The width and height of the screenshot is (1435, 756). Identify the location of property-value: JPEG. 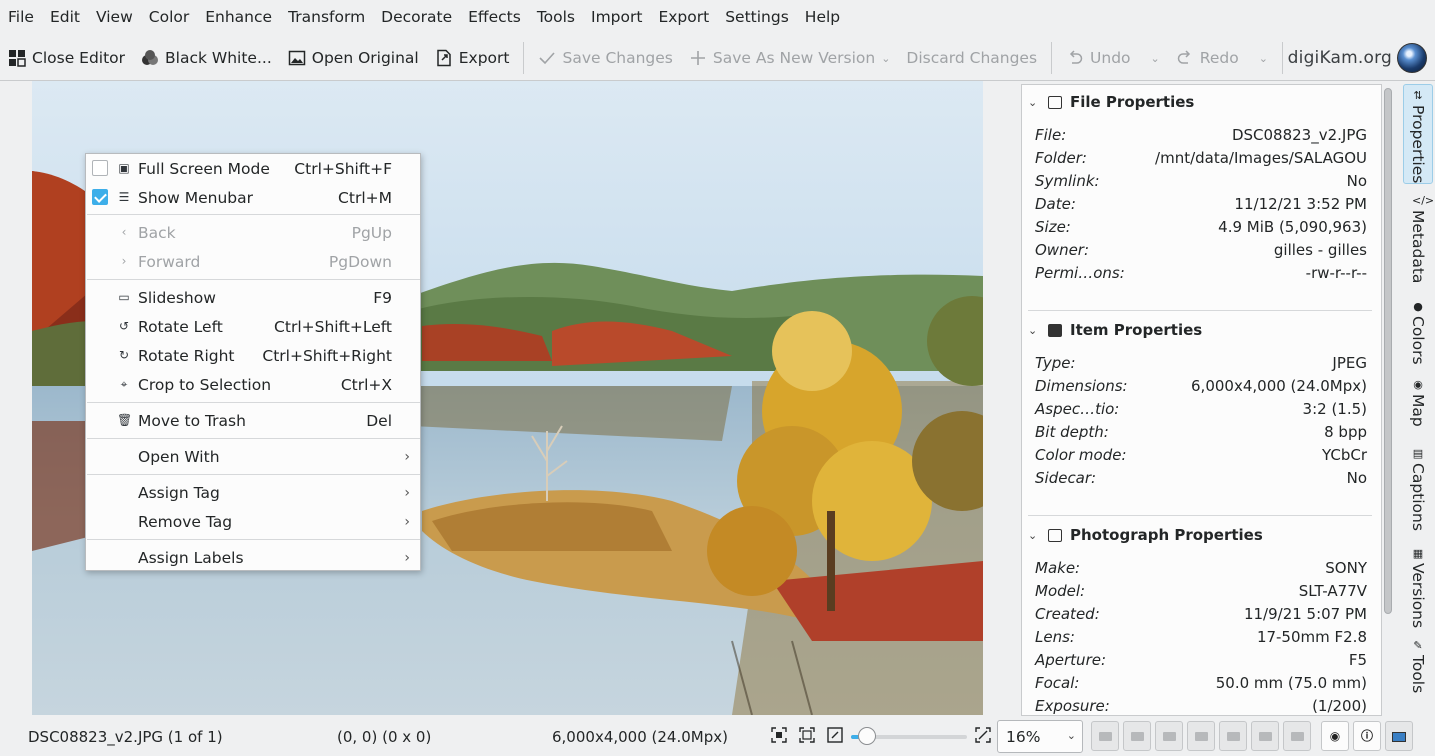
(1349, 363).